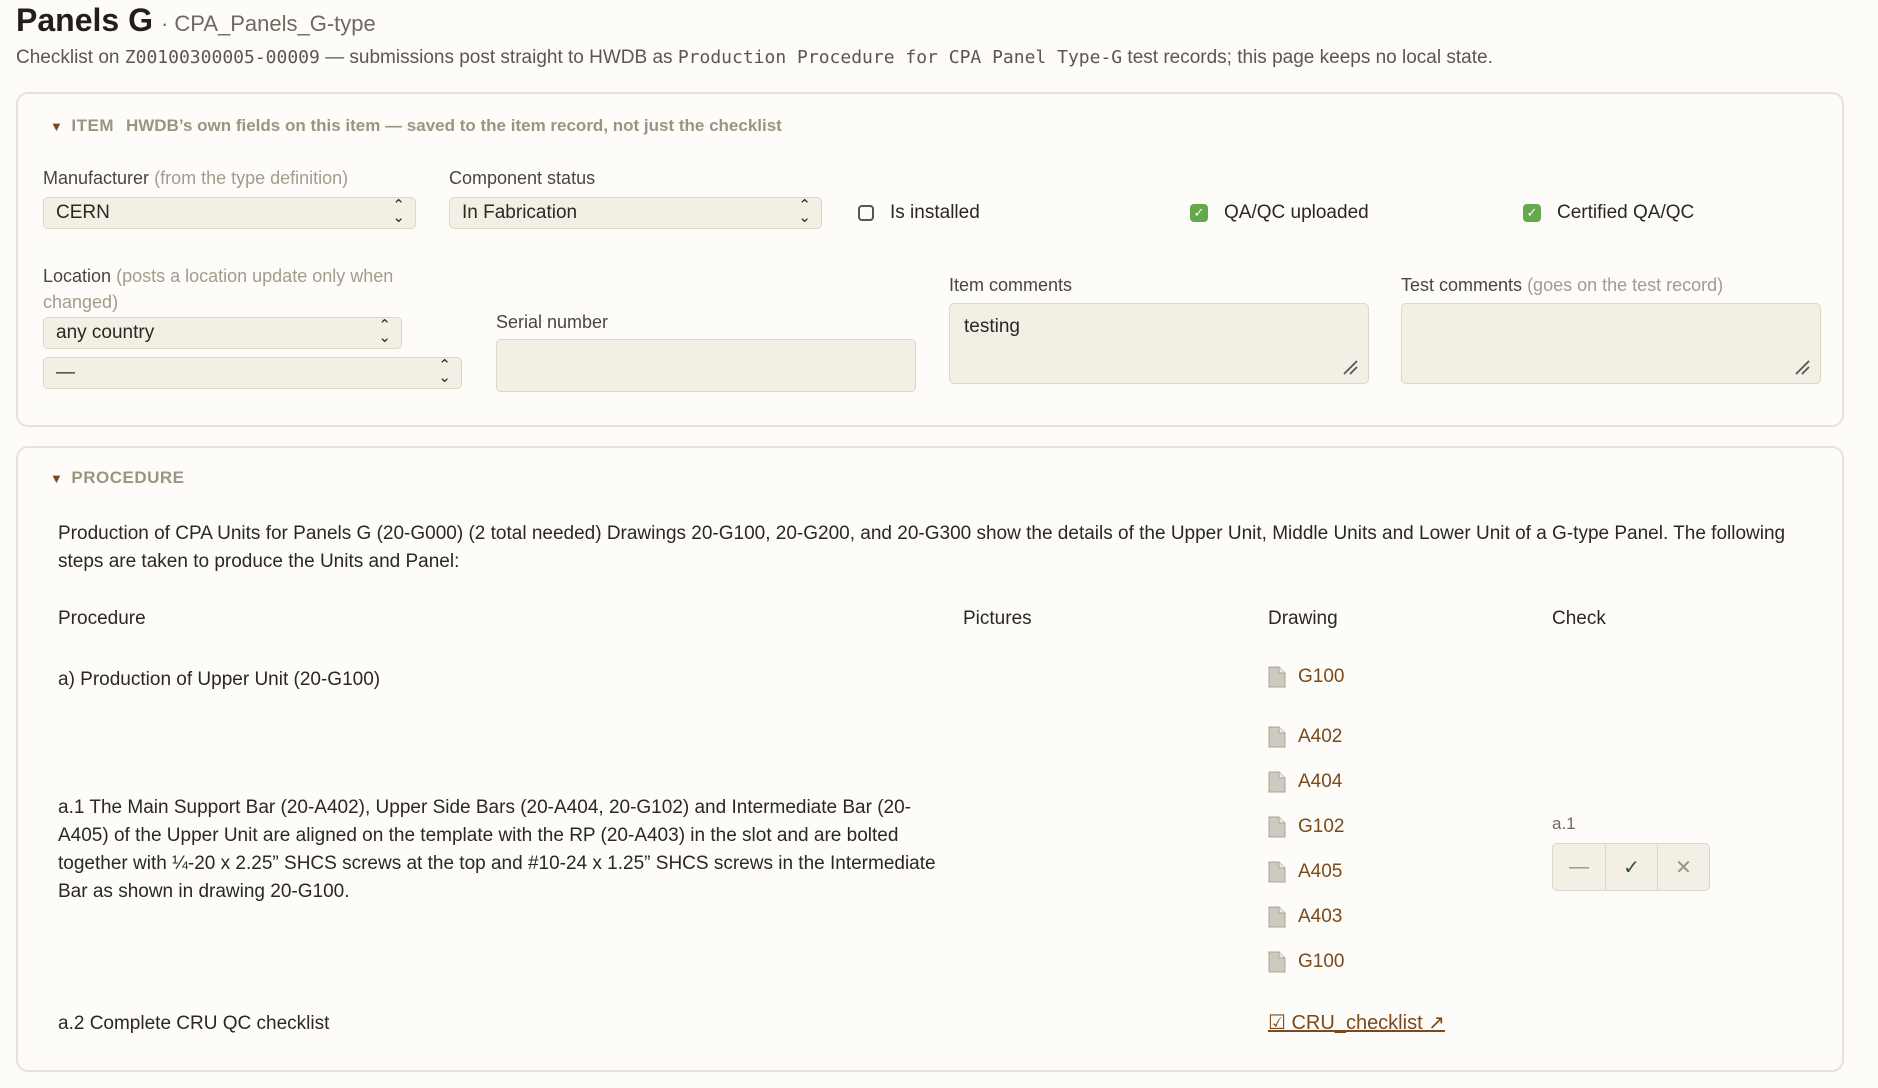 This screenshot has width=1878, height=1088. Describe the element at coordinates (1320, 736) in the screenshot. I see `drawing-label: A402` at that location.